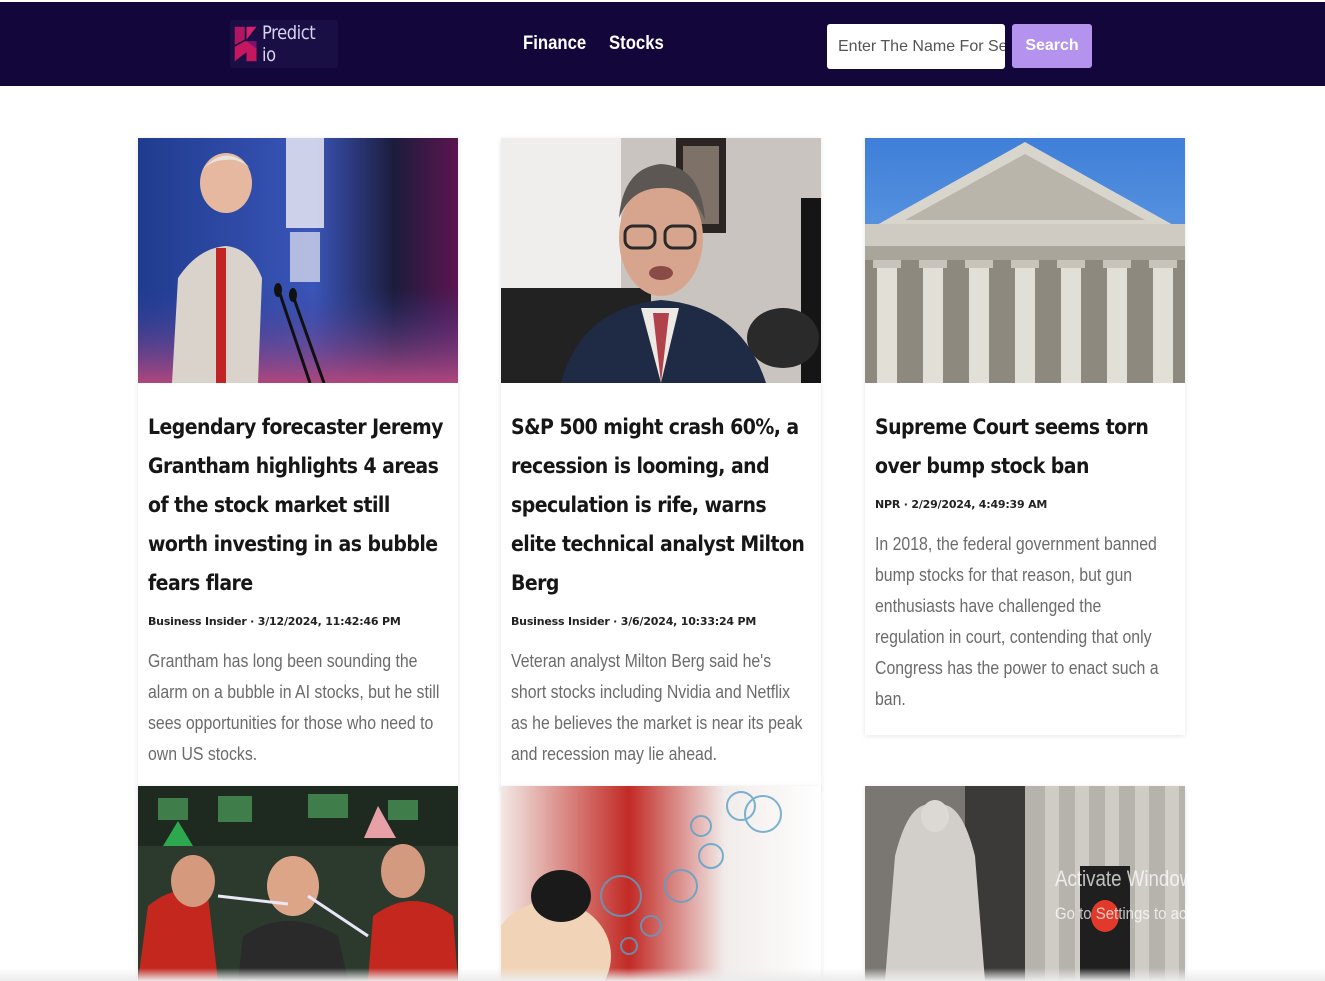  I want to click on nav-finance-link: Finance, so click(554, 44).